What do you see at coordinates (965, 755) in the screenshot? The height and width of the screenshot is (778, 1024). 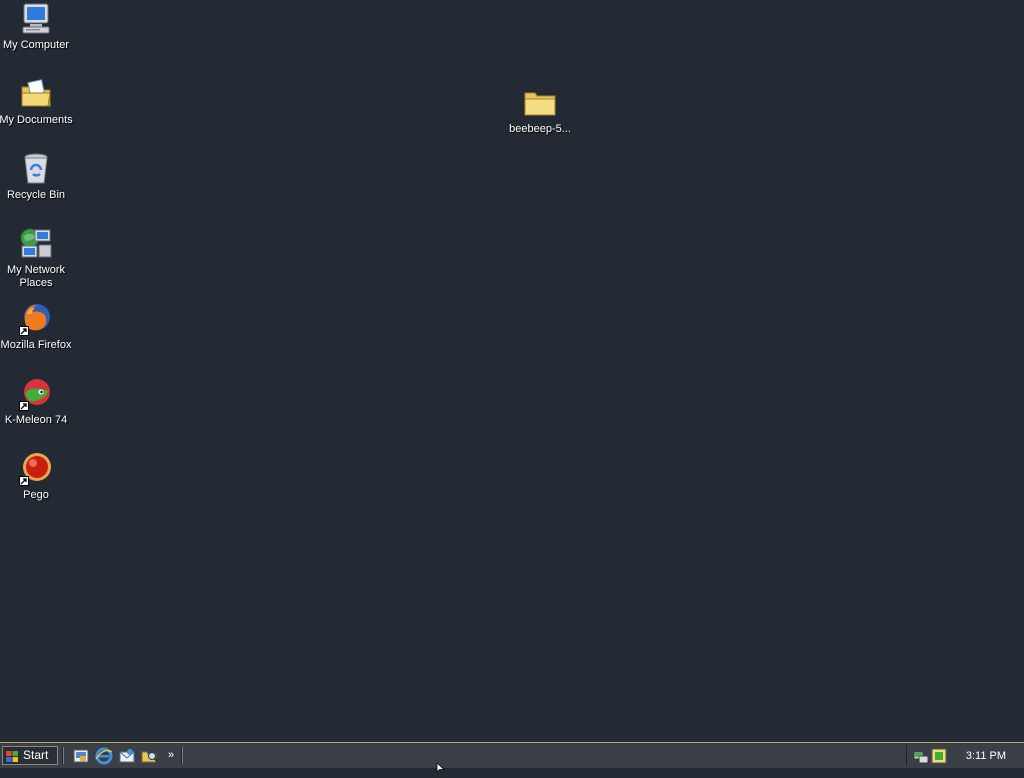 I see `system-tray: 3:11 PM` at bounding box center [965, 755].